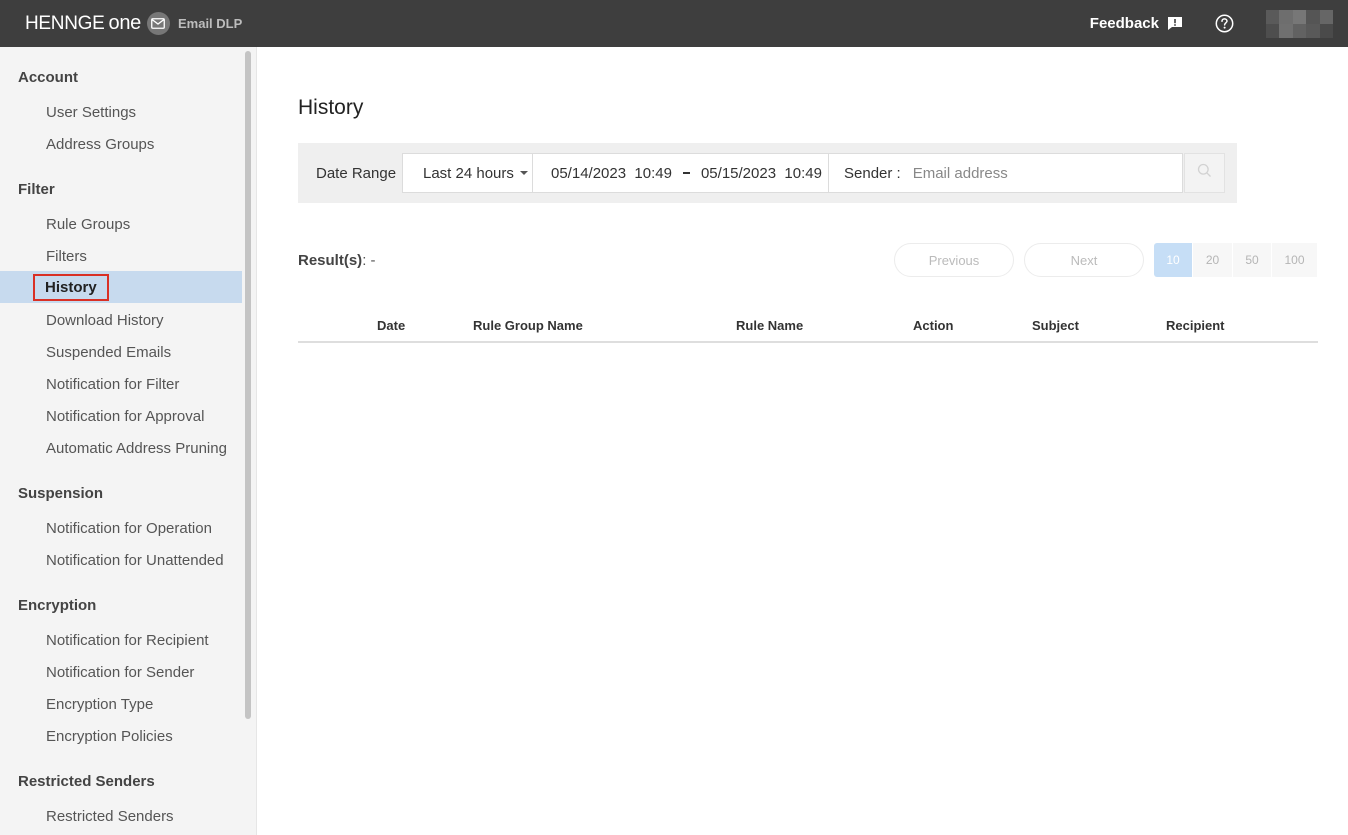 The width and height of the screenshot is (1348, 835). Describe the element at coordinates (1224, 23) in the screenshot. I see `help-icon` at that location.